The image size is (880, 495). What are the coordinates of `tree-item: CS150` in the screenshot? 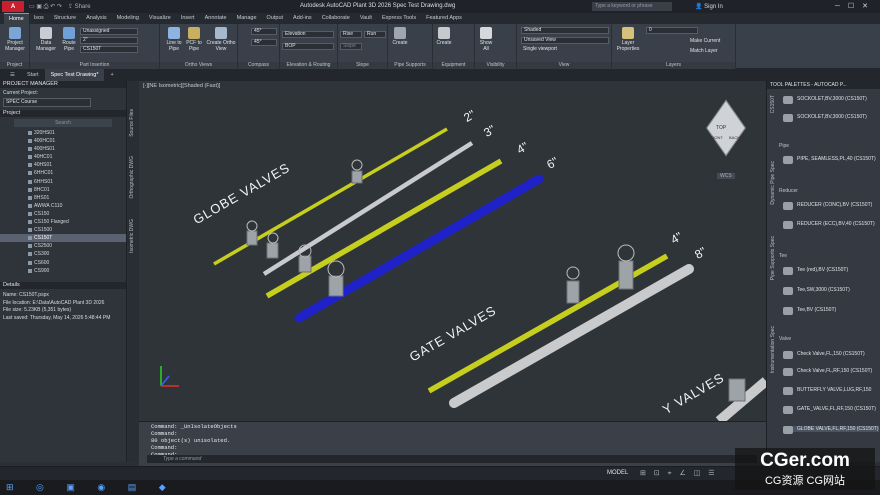 It's located at (63, 214).